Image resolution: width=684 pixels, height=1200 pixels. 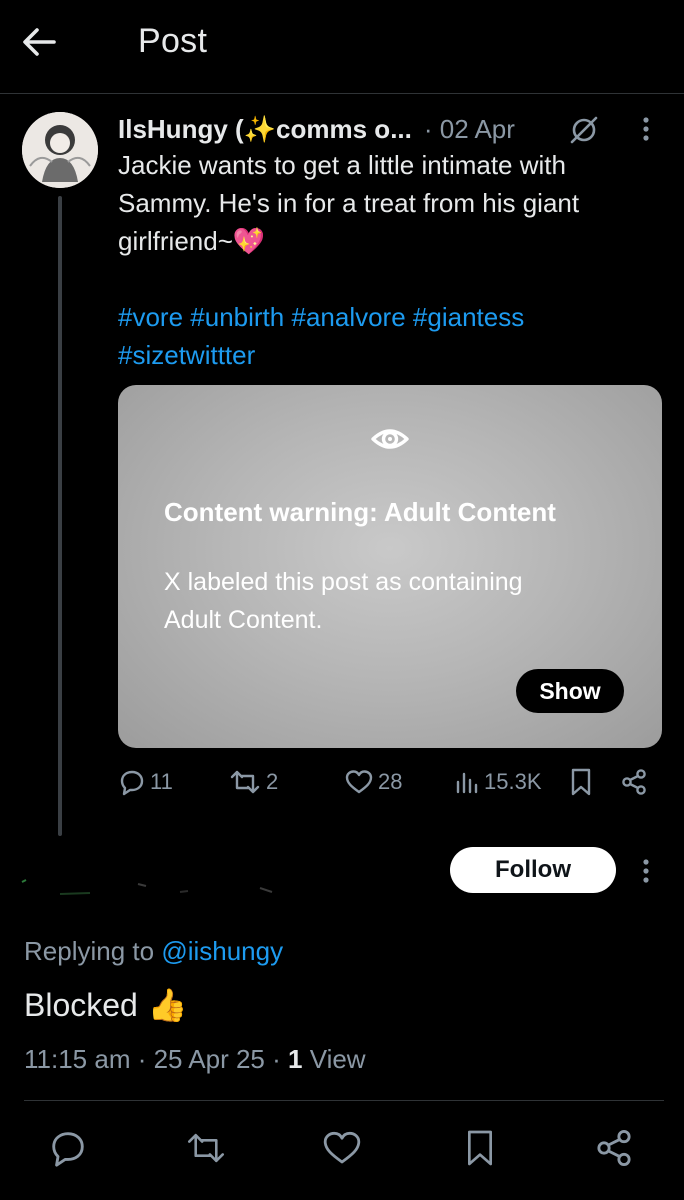 I want to click on repost-action: 2, so click(x=253, y=782).